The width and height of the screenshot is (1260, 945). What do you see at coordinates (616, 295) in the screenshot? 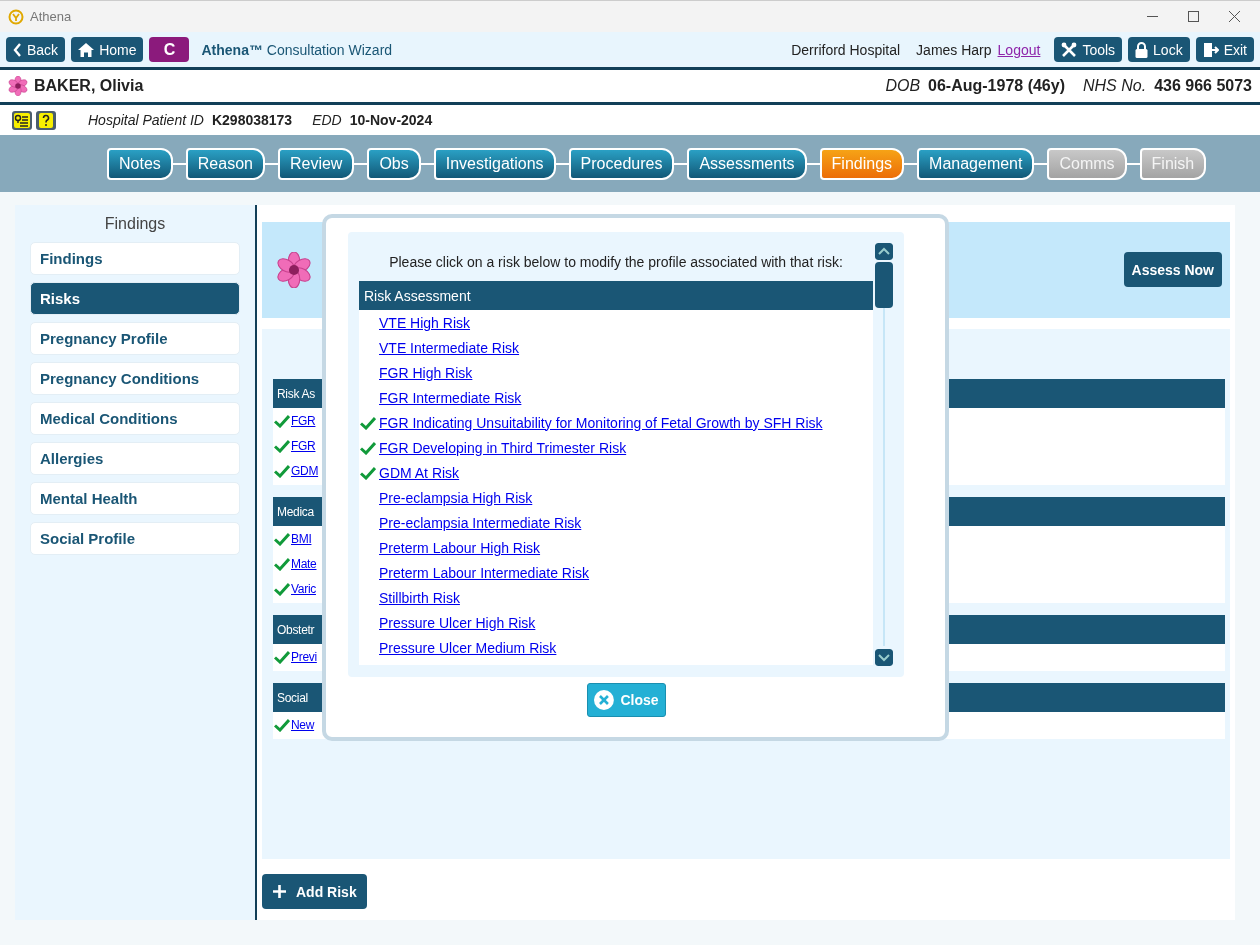
I see `list-header: Risk Assessment` at bounding box center [616, 295].